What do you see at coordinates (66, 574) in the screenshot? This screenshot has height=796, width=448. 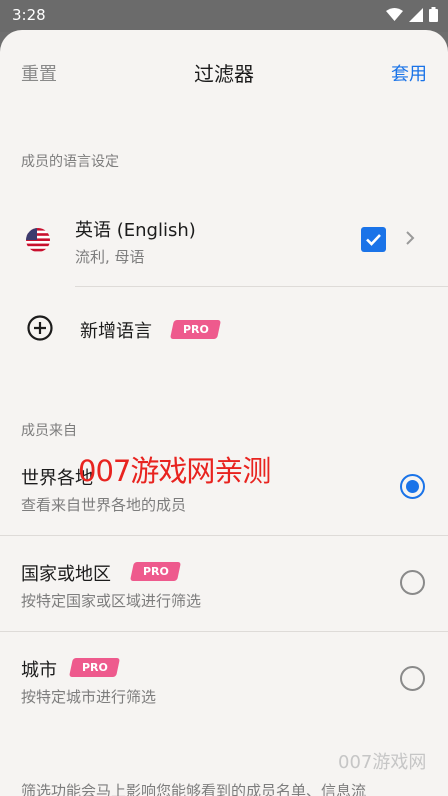 I see `option-title: 国家或地区` at bounding box center [66, 574].